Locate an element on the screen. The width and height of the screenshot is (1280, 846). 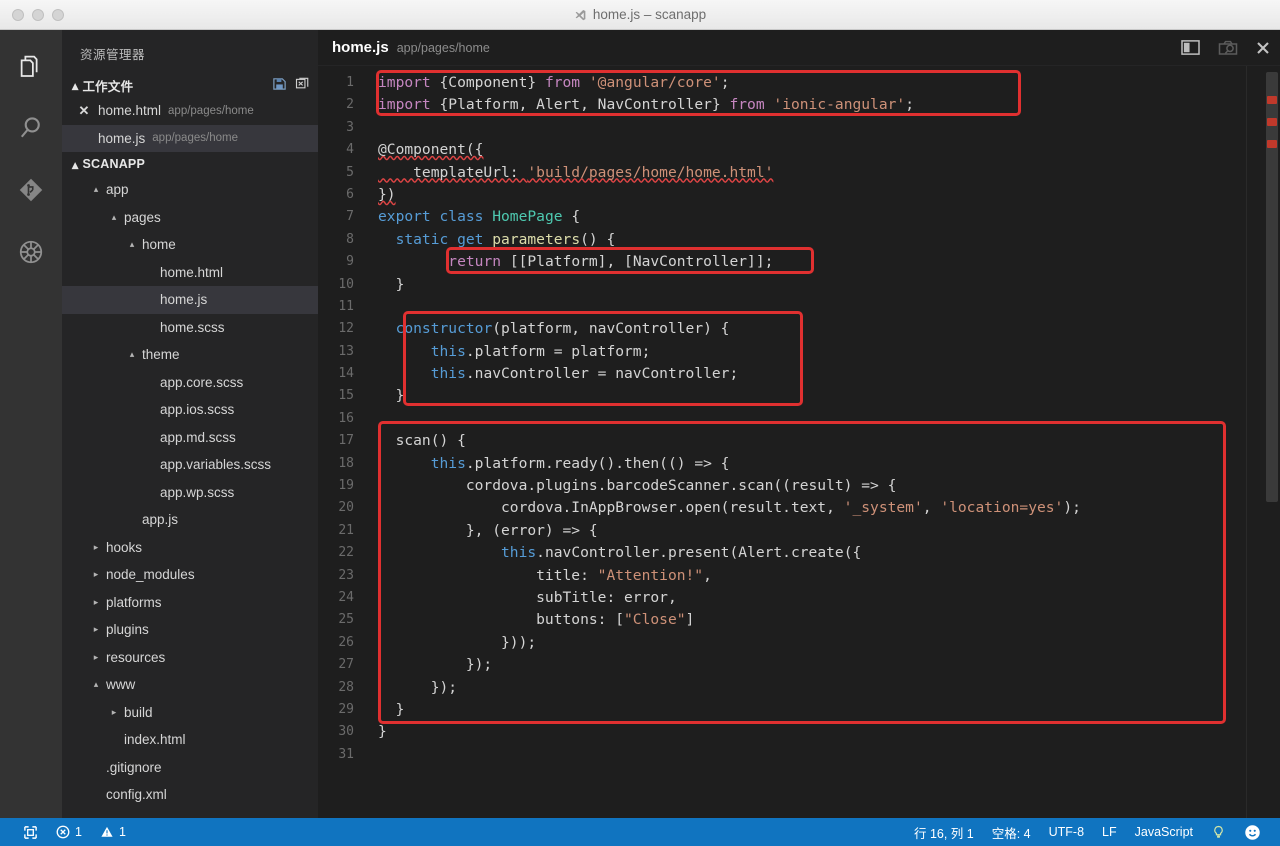
status-eol: LF is located at coordinates (1109, 832).